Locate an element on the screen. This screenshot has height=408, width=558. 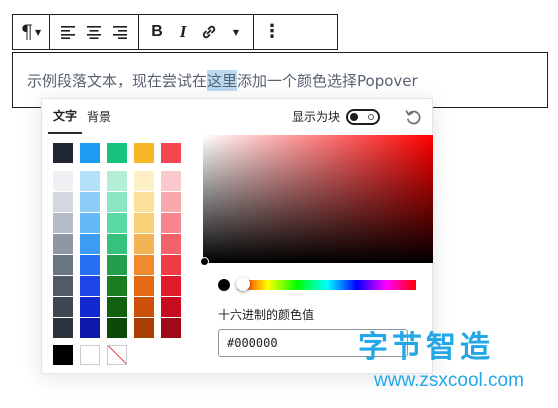
align-left-icon is located at coordinates (68, 32).